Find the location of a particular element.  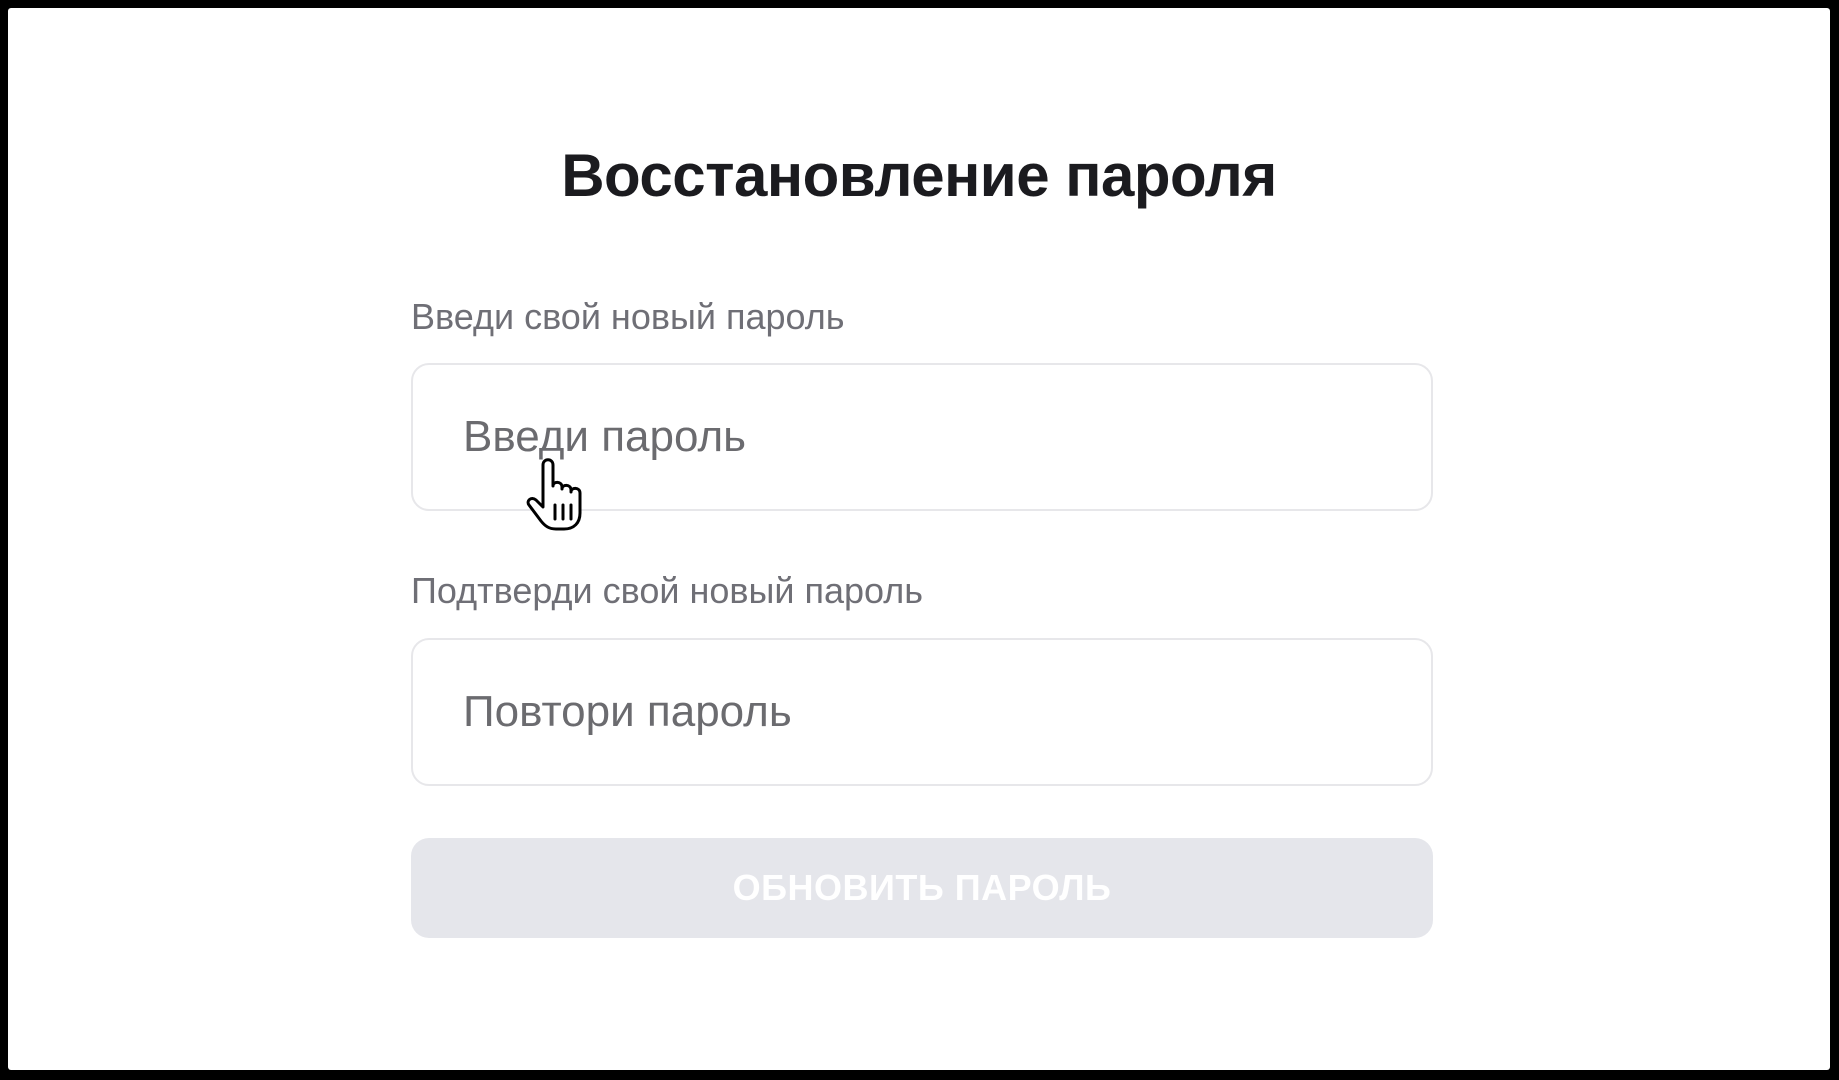

new-password-input is located at coordinates (923, 437).